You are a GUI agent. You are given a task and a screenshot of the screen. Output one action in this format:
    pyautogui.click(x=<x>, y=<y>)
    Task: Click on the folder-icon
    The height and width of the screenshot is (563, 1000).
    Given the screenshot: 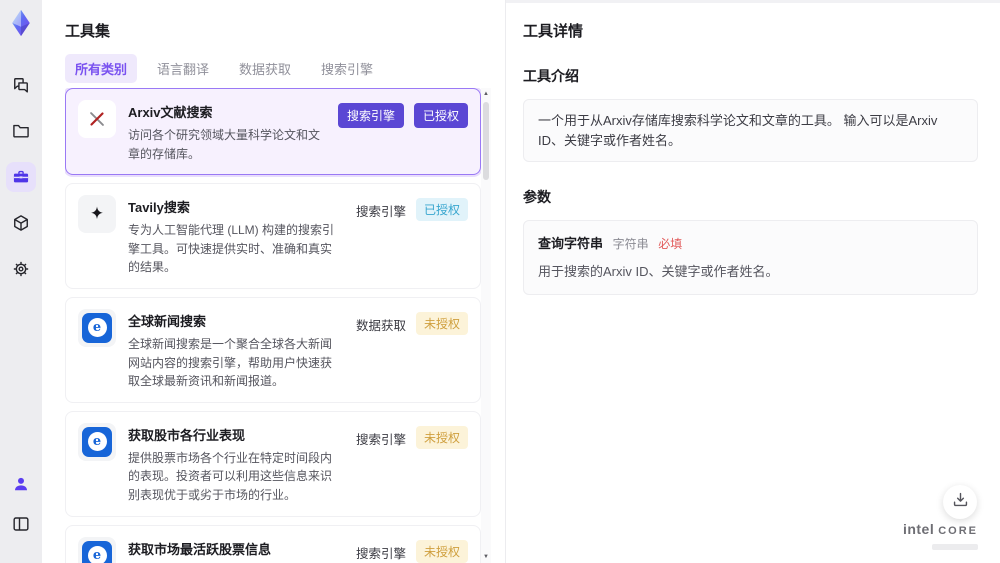 What is the action you would take?
    pyautogui.click(x=21, y=131)
    